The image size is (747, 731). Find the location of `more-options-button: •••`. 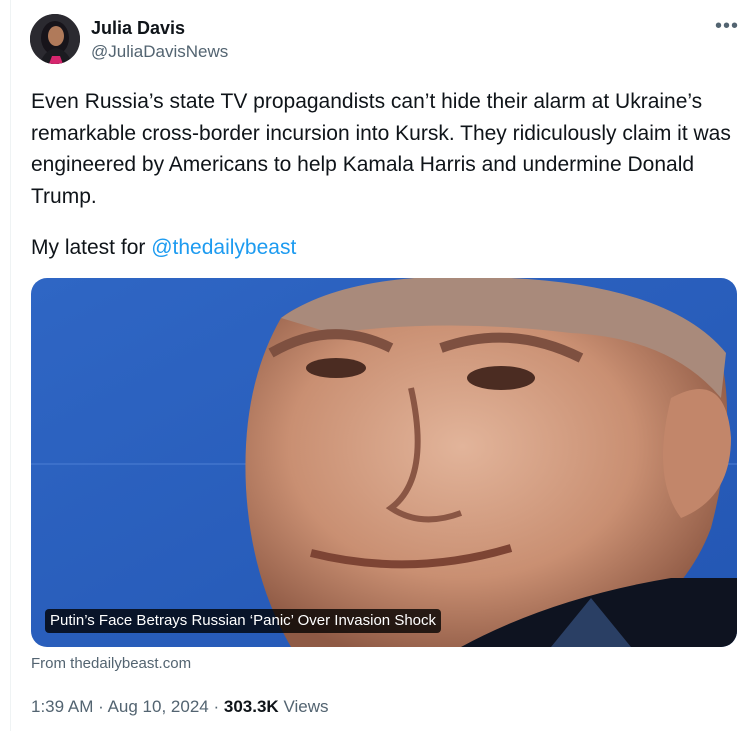

more-options-button: ••• is located at coordinates (727, 26).